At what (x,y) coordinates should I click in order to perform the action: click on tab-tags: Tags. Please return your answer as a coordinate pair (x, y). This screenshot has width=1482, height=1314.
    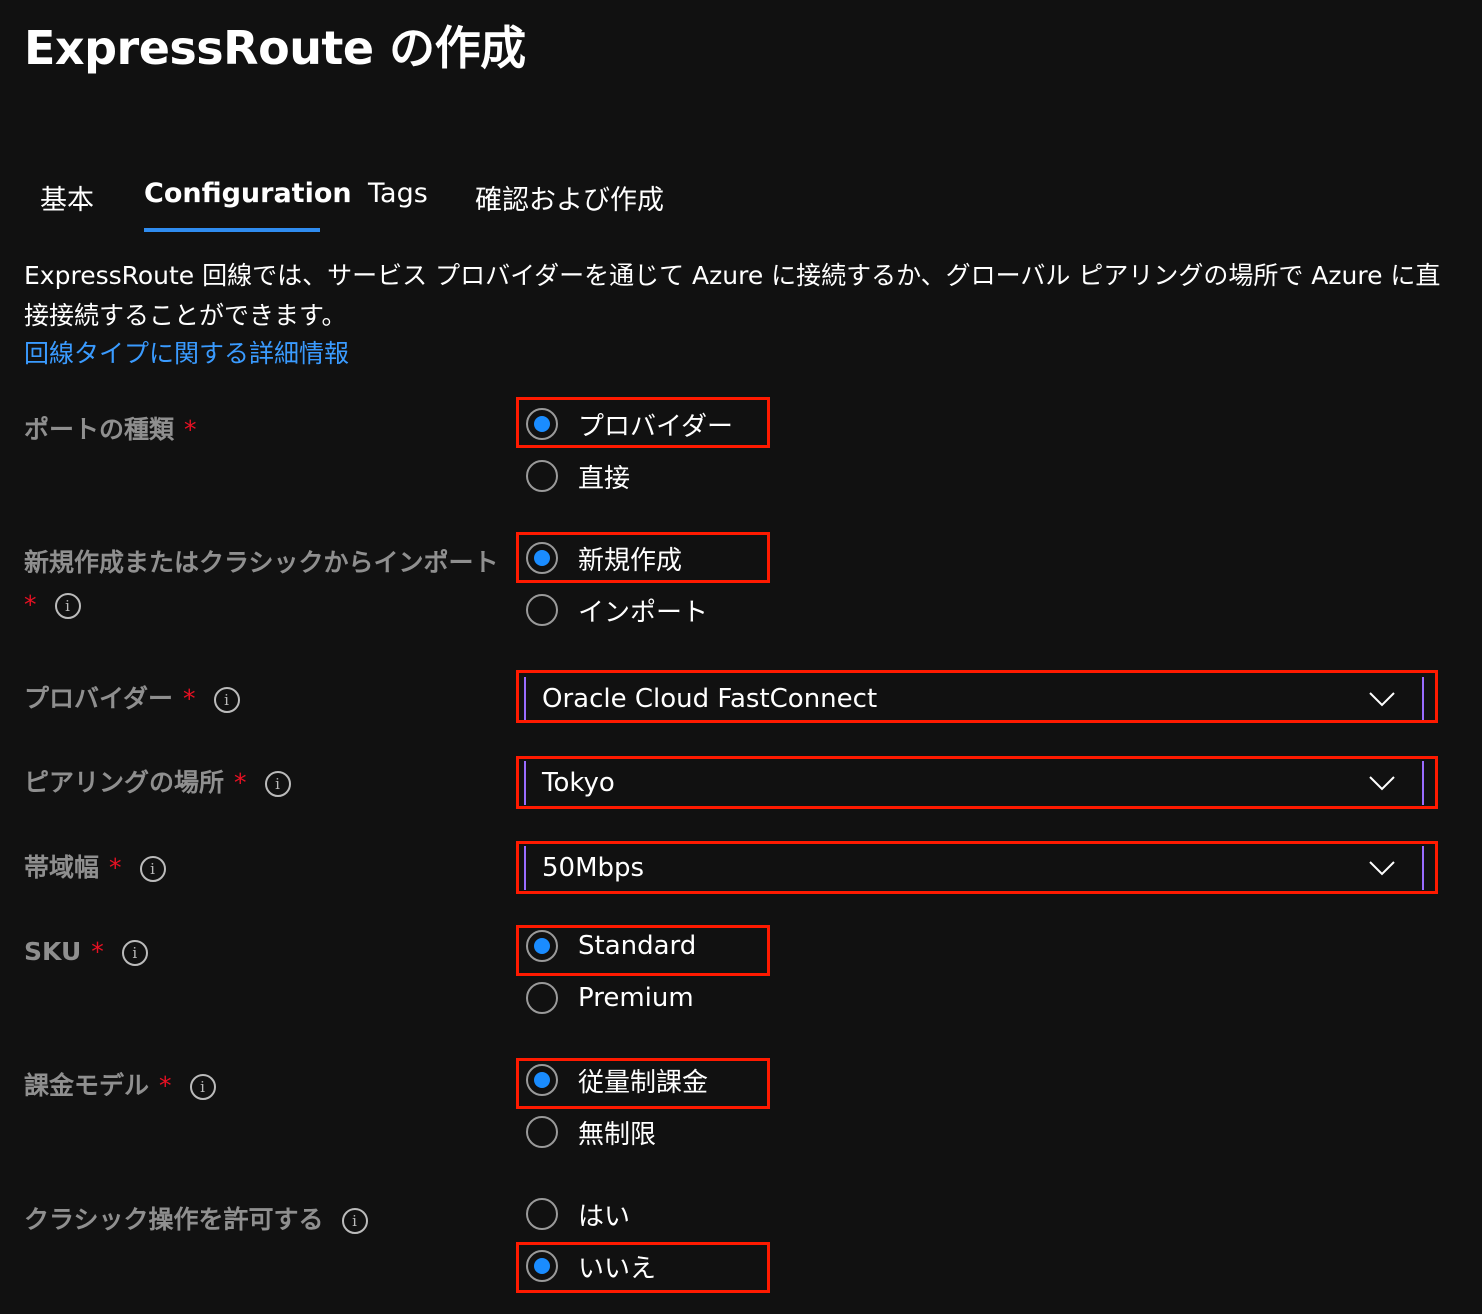
    Looking at the image, I should click on (398, 193).